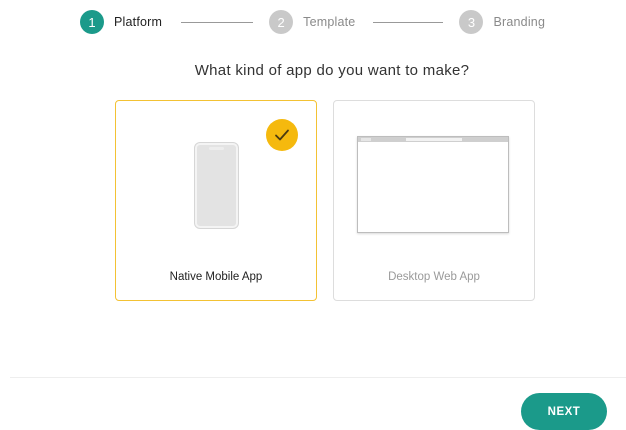 The width and height of the screenshot is (626, 430). I want to click on step-number-3: 3, so click(471, 22).